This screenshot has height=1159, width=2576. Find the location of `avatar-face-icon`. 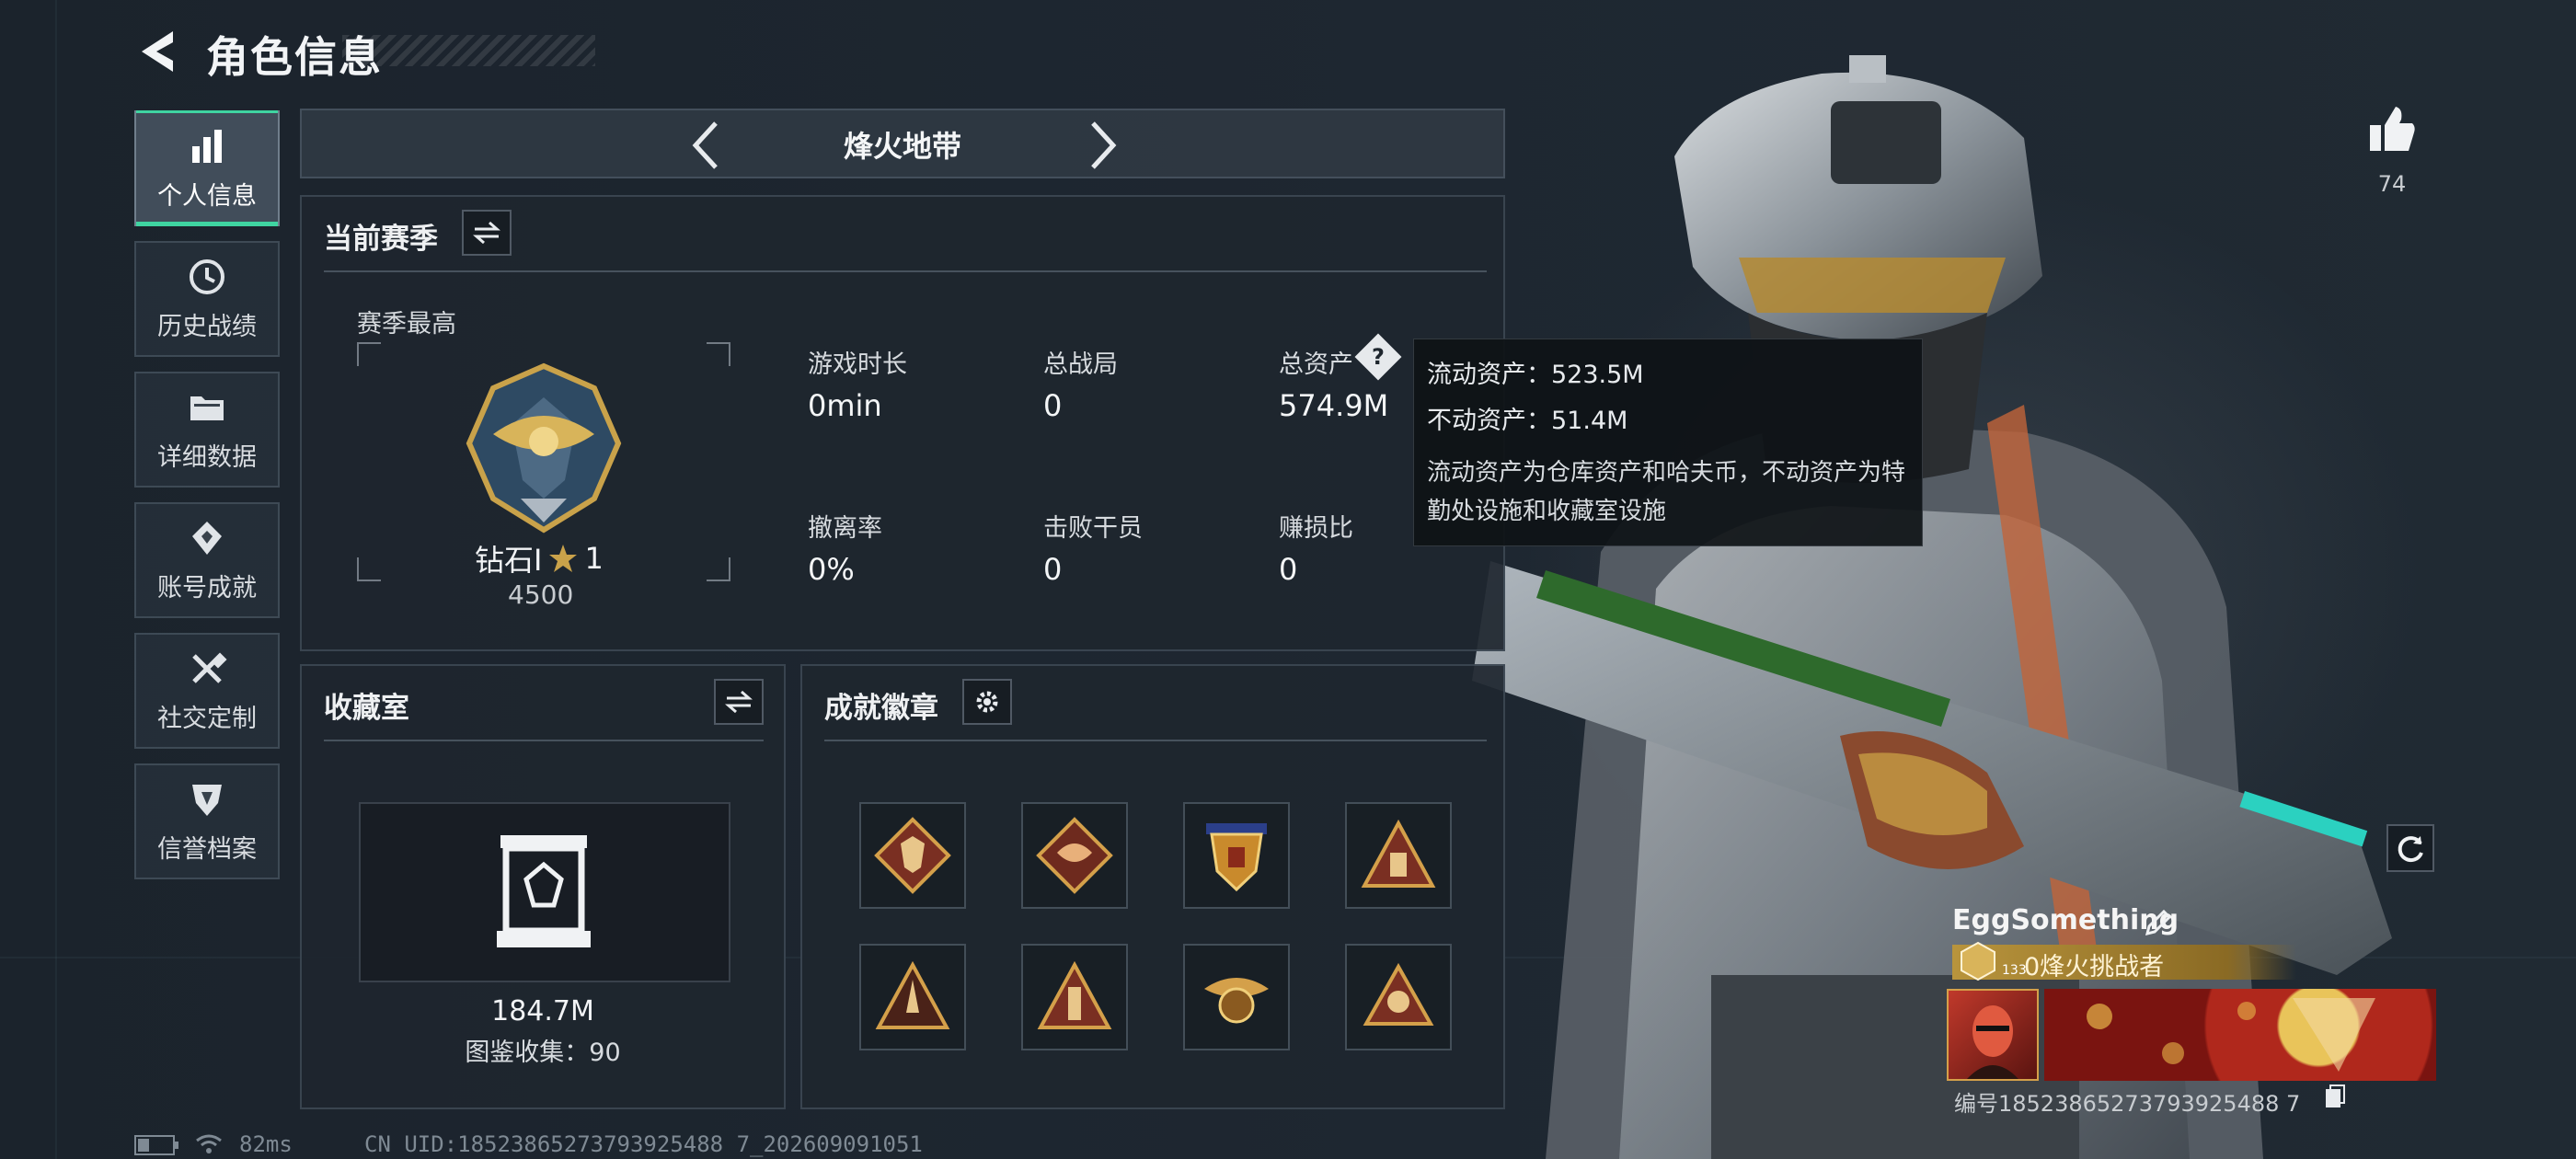

avatar-face-icon is located at coordinates (1993, 1042).